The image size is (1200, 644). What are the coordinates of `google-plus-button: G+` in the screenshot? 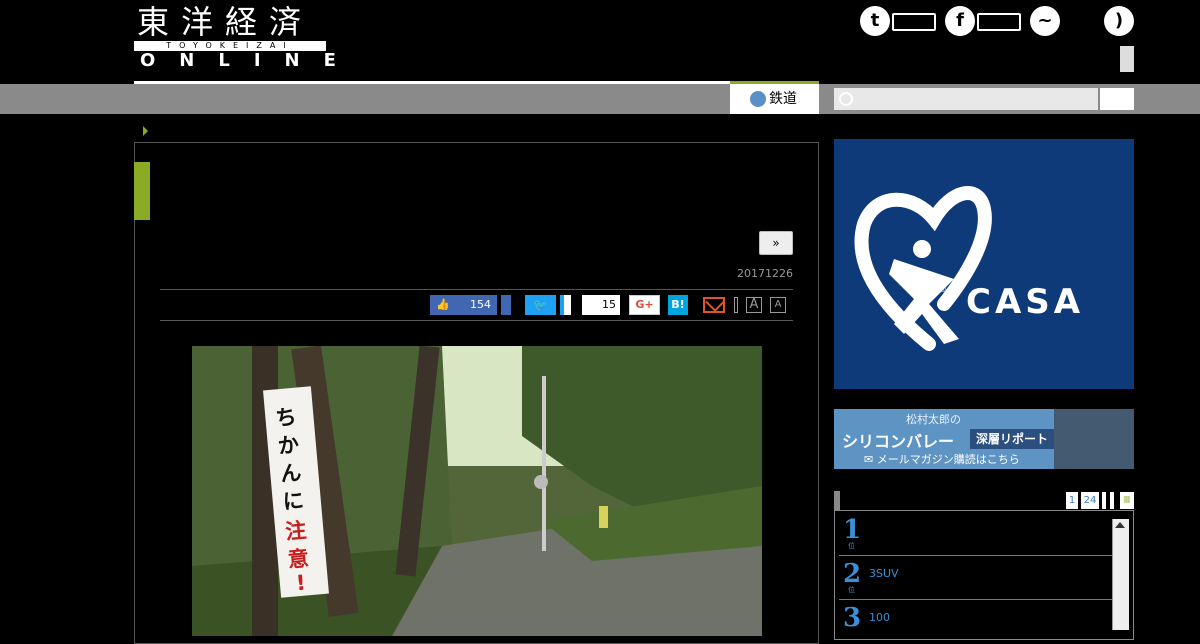 It's located at (644, 305).